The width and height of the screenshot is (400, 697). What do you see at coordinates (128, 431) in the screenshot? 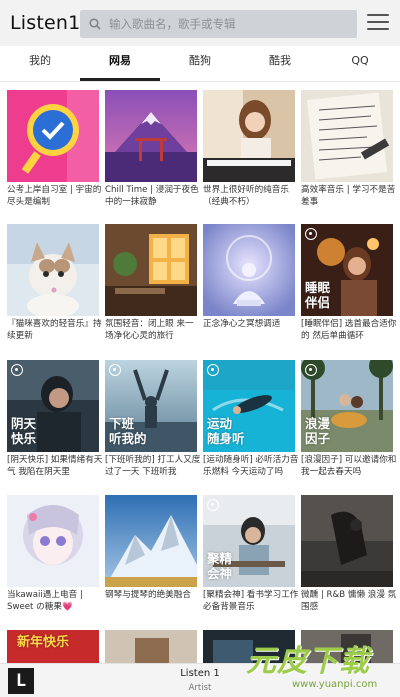
I see `cover-badge-text: 下班 听我的` at bounding box center [128, 431].